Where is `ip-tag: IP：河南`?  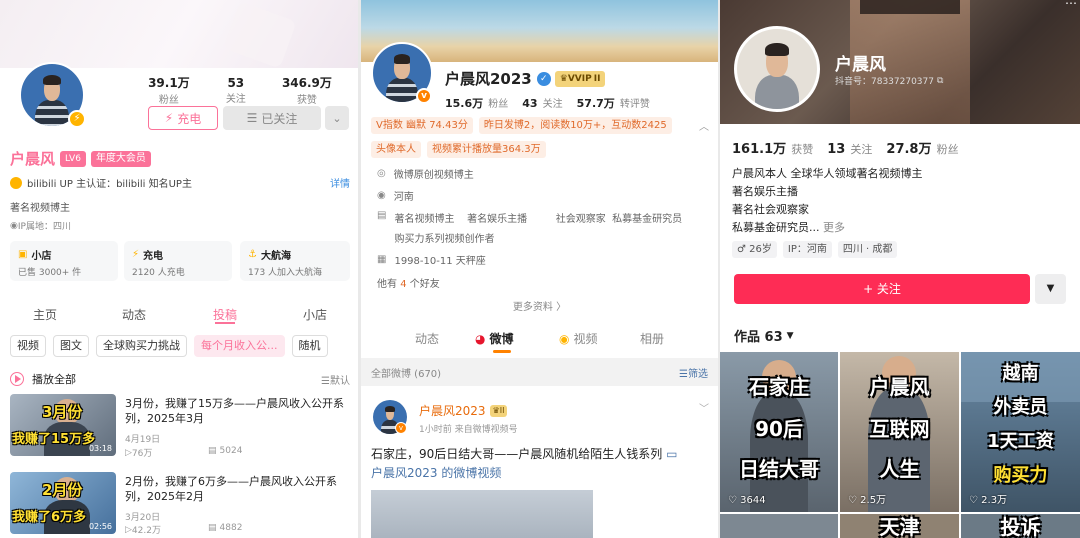 ip-tag: IP：河南 is located at coordinates (807, 249).